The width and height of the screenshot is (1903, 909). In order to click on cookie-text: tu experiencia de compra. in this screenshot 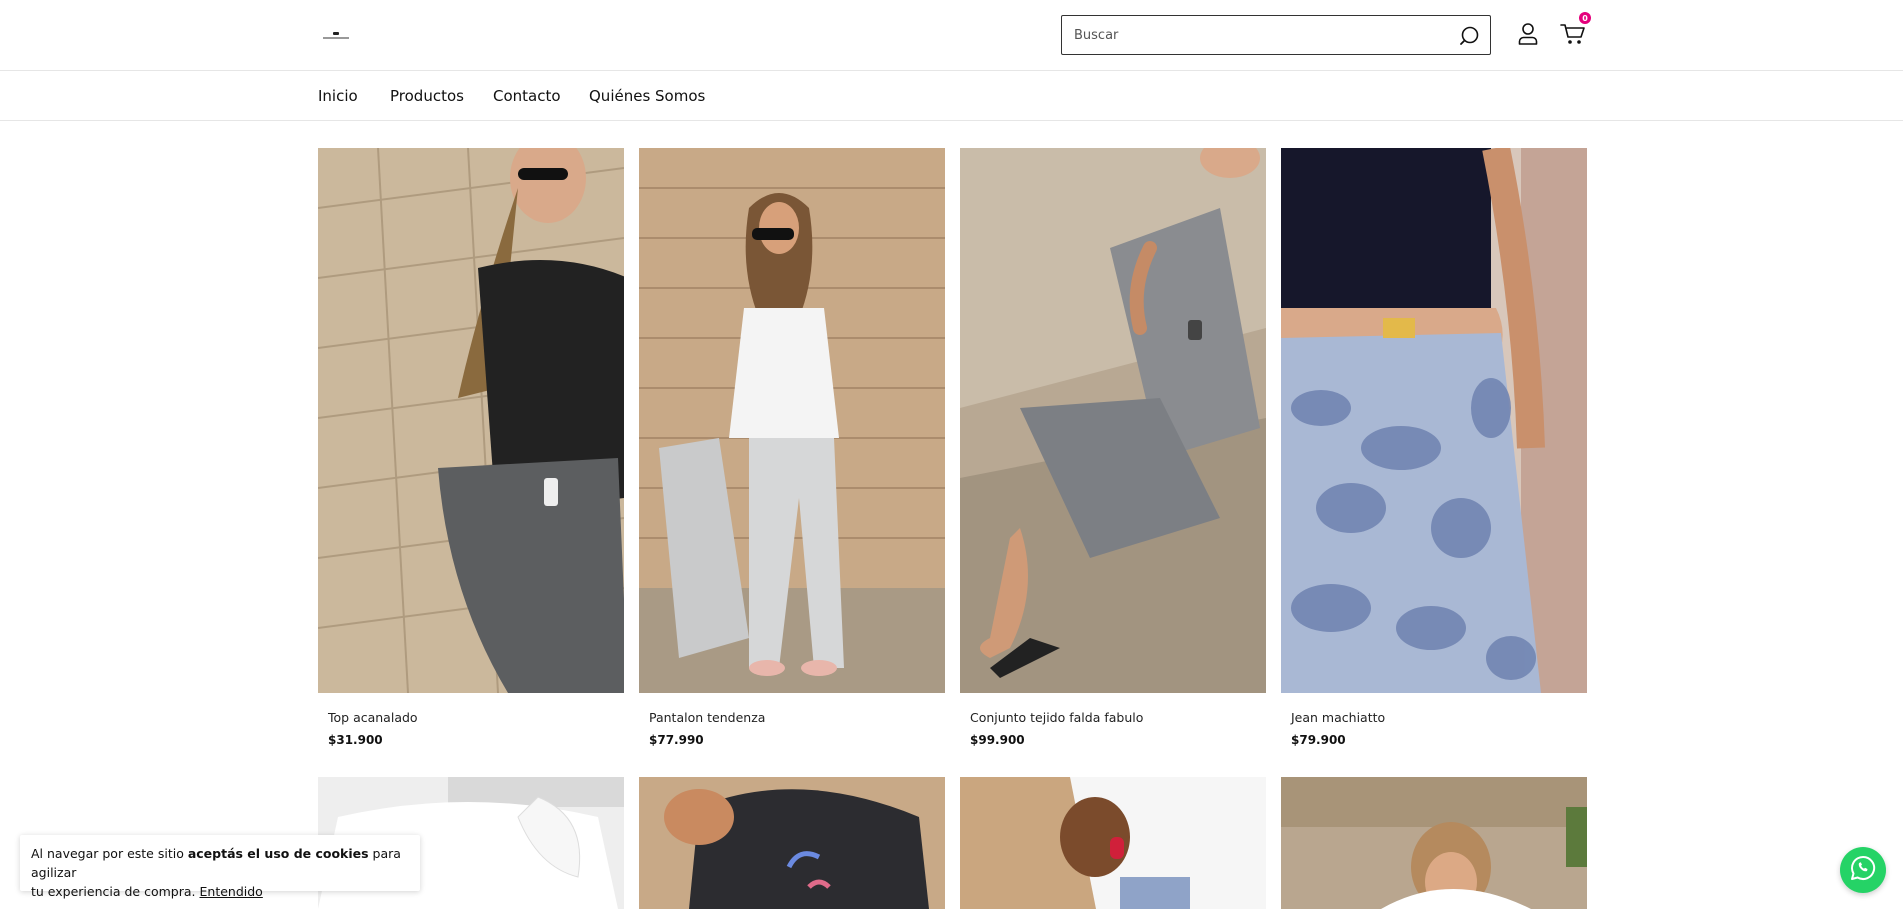, I will do `click(113, 891)`.